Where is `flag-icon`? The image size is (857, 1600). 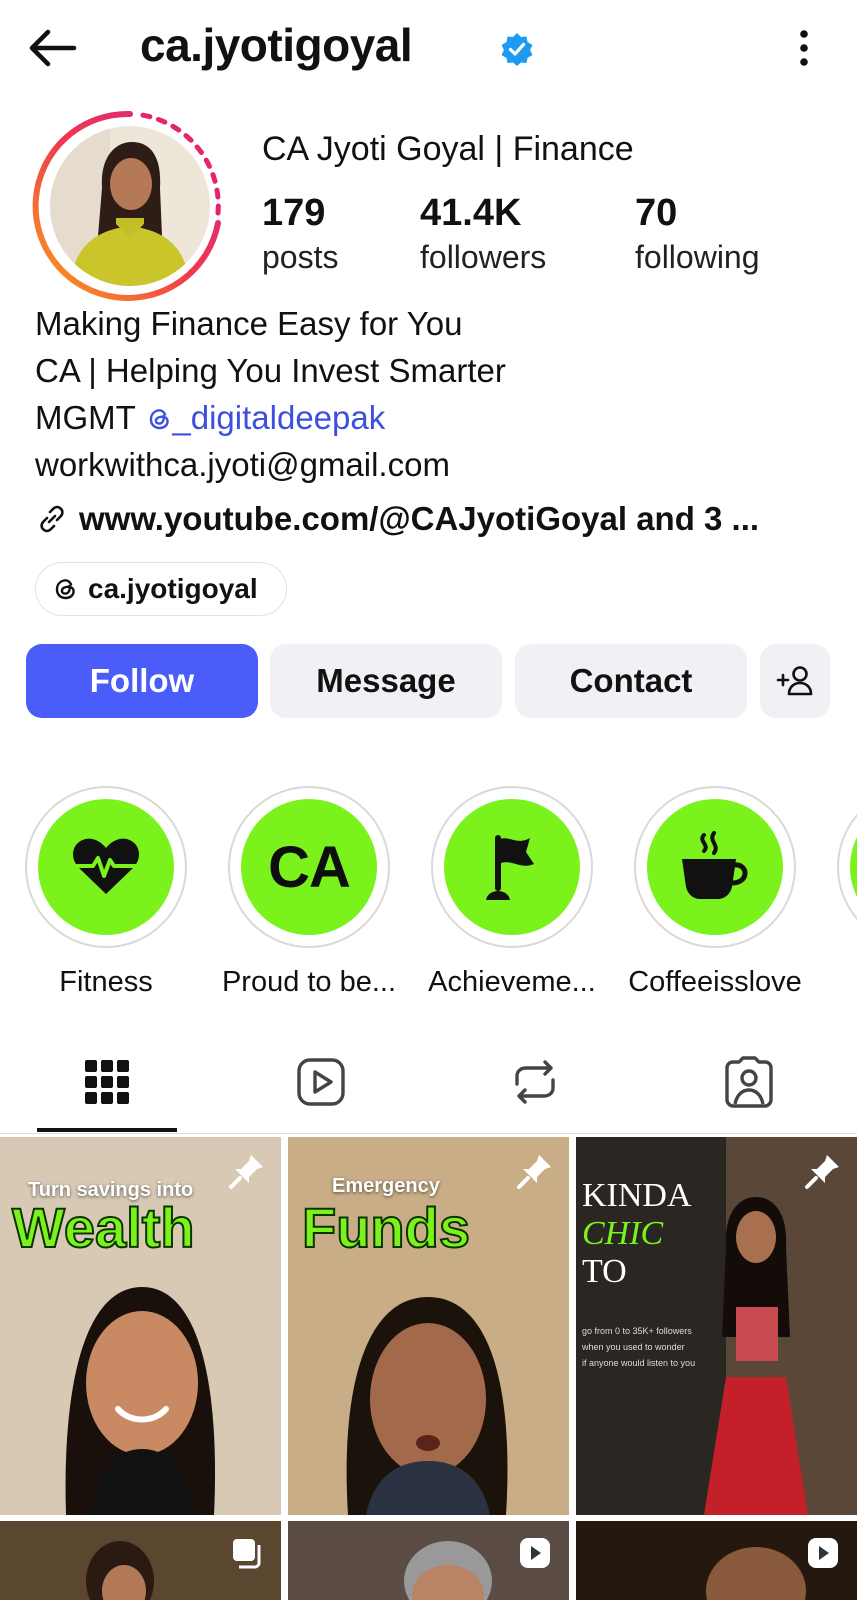
flag-icon is located at coordinates (510, 867).